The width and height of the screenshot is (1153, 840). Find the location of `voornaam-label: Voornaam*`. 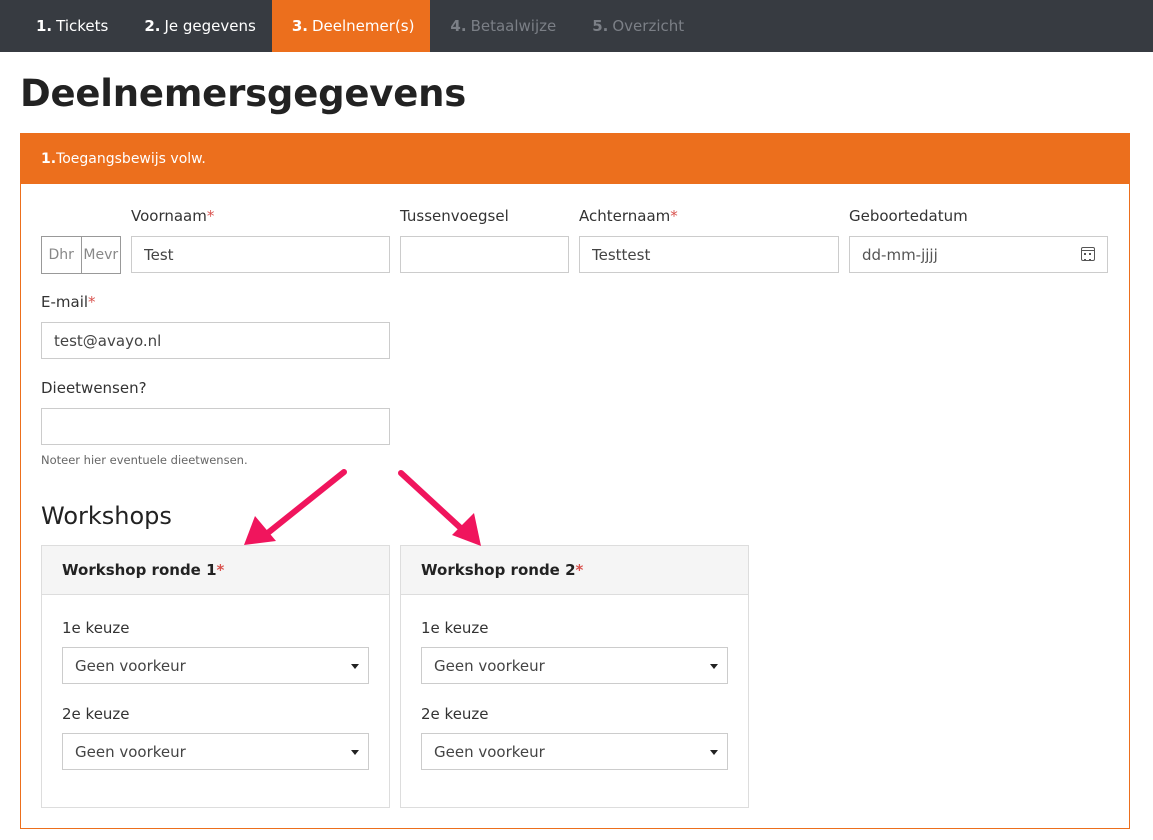

voornaam-label: Voornaam* is located at coordinates (172, 216).